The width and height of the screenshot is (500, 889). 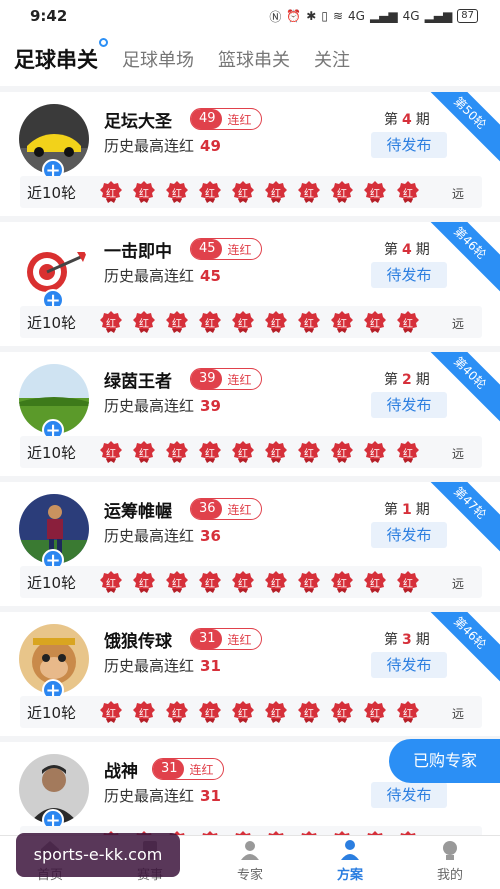 What do you see at coordinates (210, 146) in the screenshot?
I see `history-value: 49` at bounding box center [210, 146].